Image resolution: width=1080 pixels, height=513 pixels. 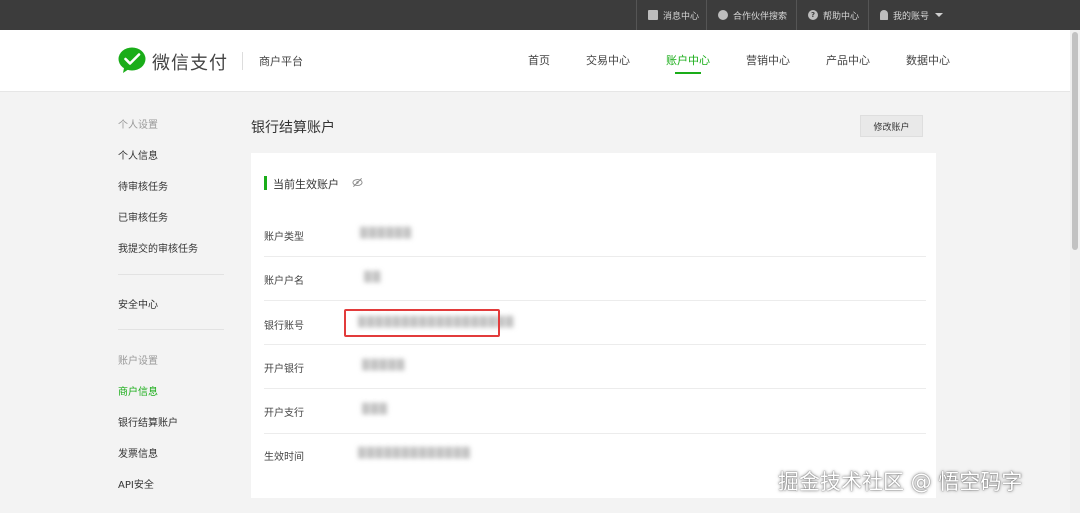 I want to click on sidebar-item-bank-account: 银行结算账户, so click(x=148, y=421).